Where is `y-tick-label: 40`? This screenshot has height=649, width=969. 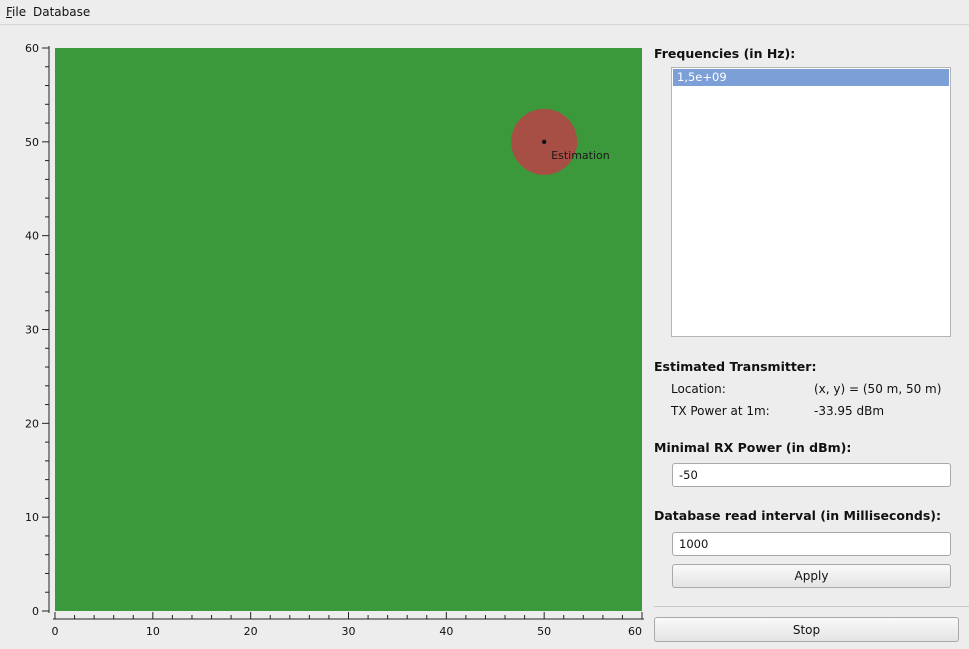
y-tick-label: 40 is located at coordinates (32, 236).